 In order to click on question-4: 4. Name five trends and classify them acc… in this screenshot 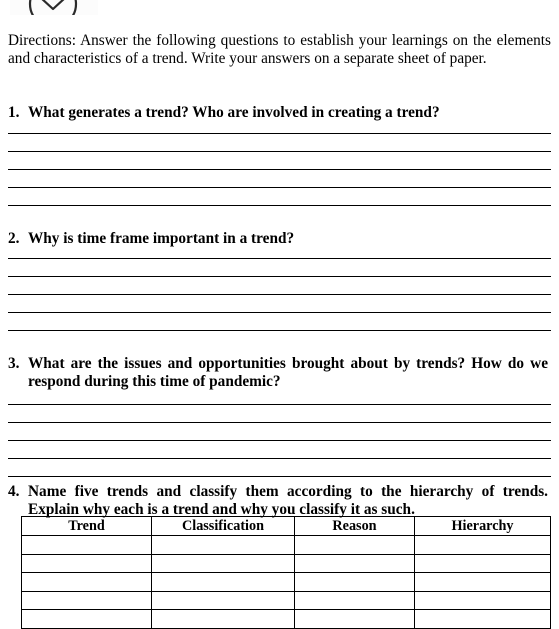, I will do `click(279, 501)`.